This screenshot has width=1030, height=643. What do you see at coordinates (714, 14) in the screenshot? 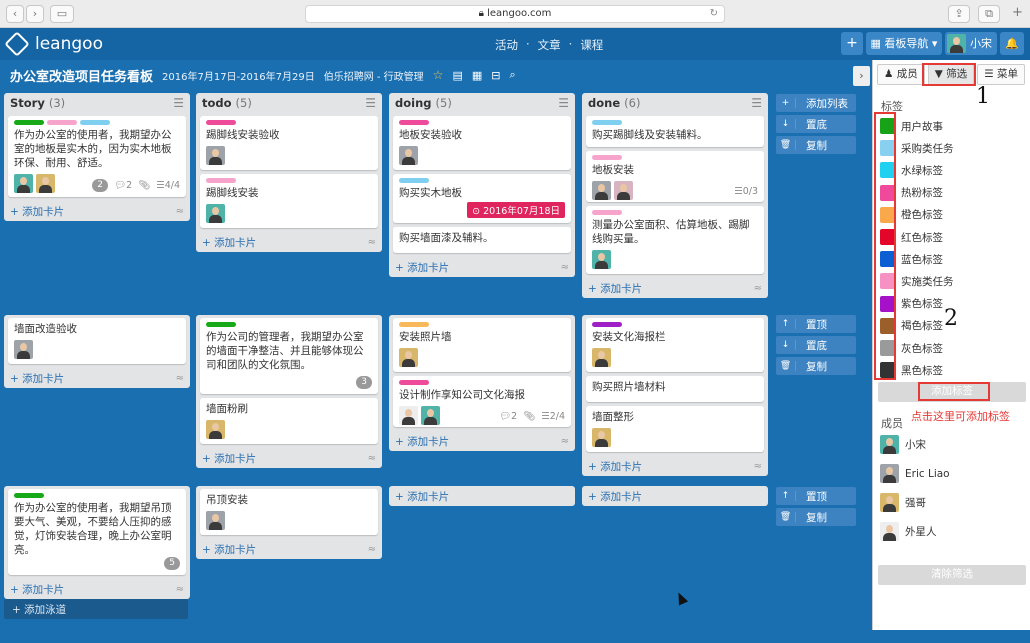
I see `reload-icon: ↻` at bounding box center [714, 14].